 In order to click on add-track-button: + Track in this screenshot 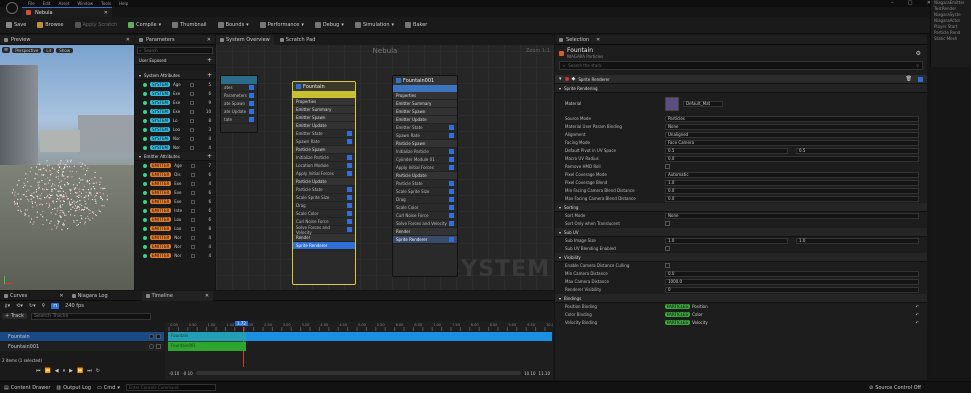, I will do `click(14, 316)`.